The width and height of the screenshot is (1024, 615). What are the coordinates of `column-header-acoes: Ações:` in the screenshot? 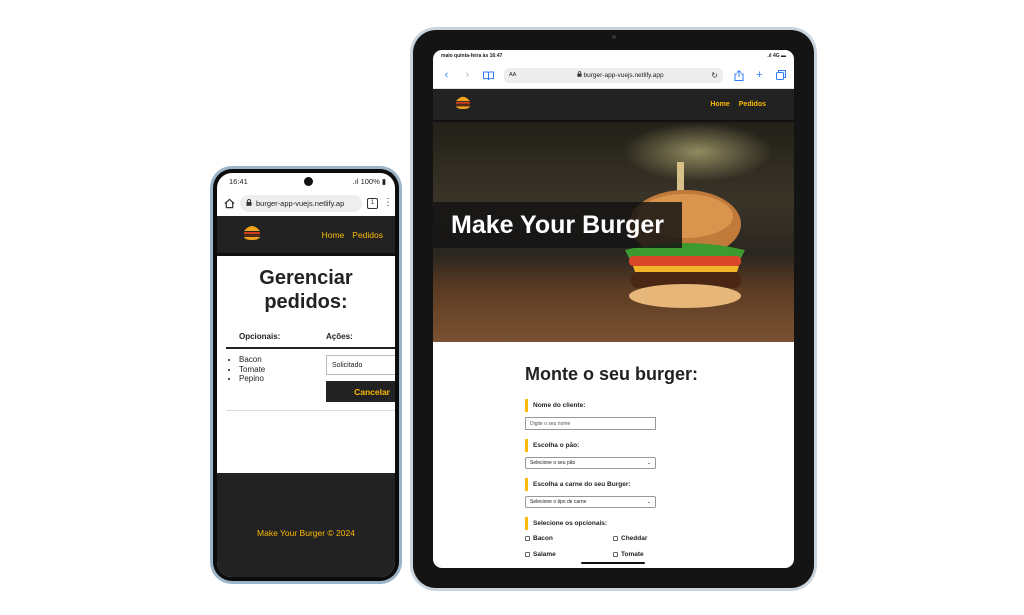 It's located at (339, 336).